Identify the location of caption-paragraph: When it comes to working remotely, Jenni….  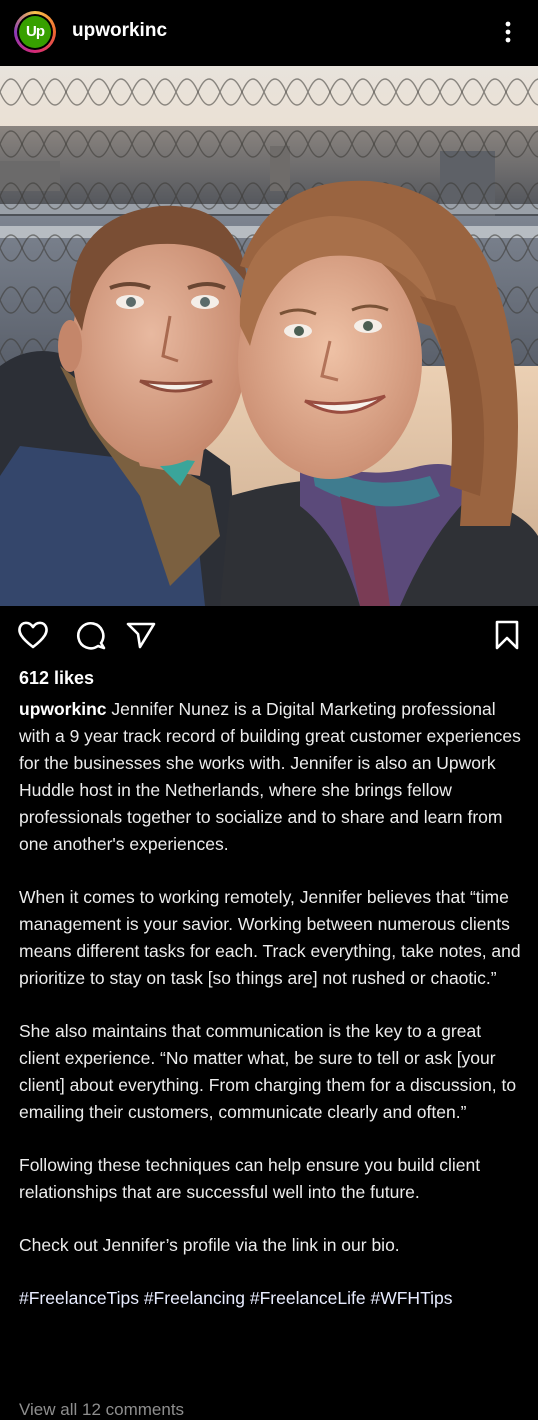
(270, 937).